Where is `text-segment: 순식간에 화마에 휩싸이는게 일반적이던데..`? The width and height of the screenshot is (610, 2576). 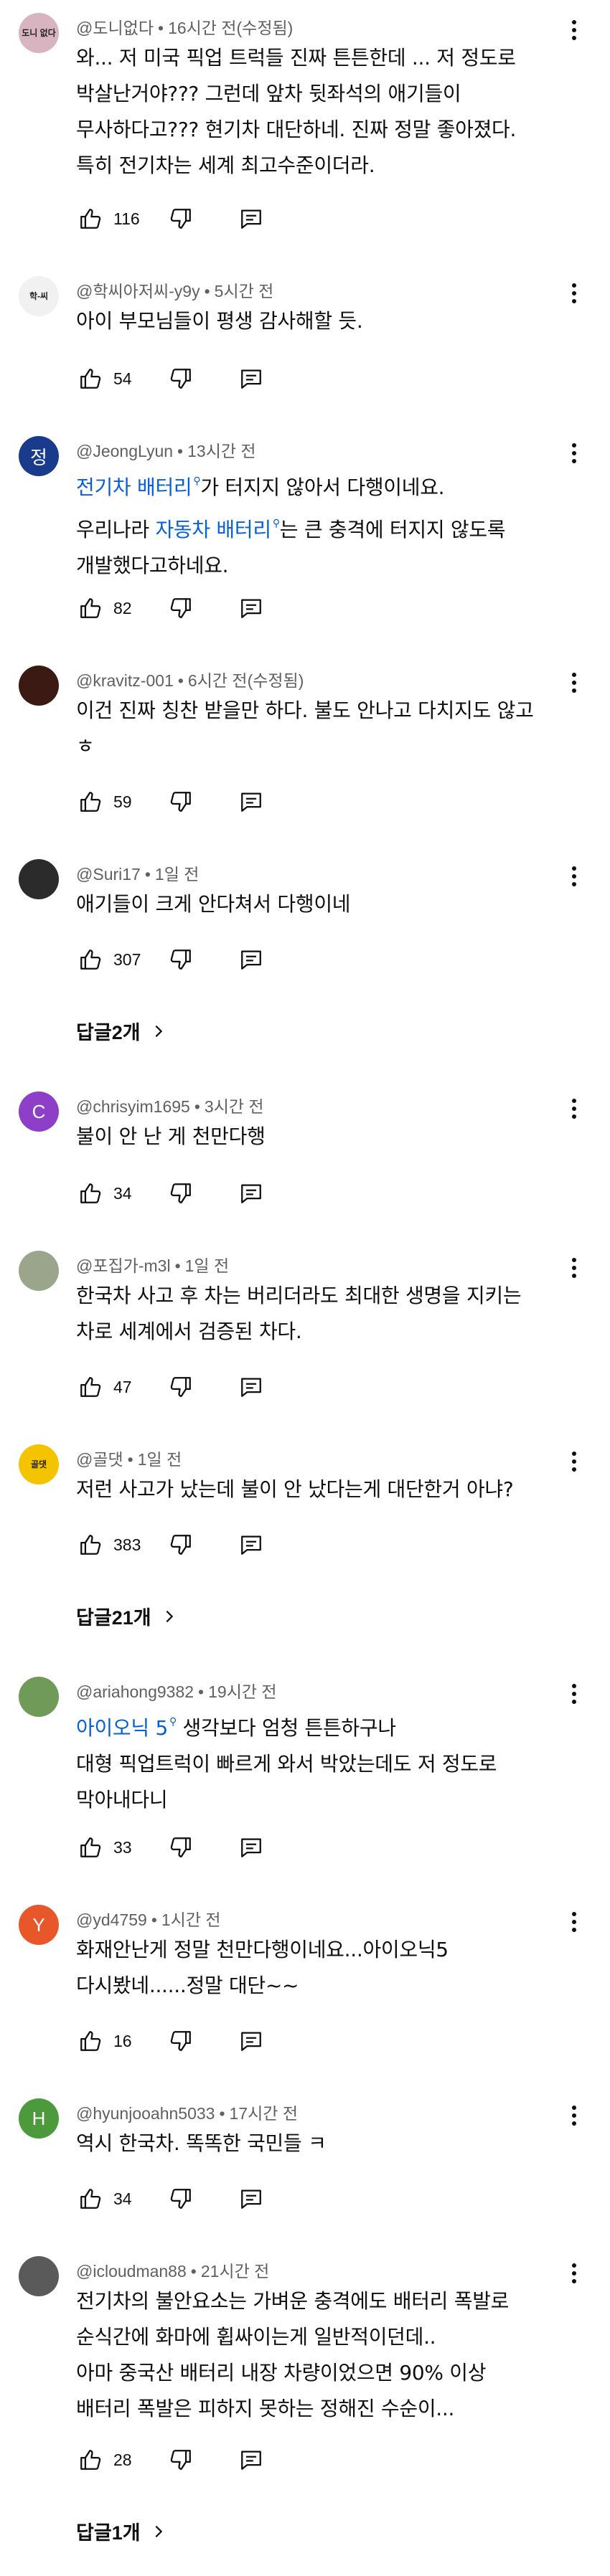
text-segment: 순식간에 화마에 휩싸이는게 일반적이던데.. is located at coordinates (256, 2337).